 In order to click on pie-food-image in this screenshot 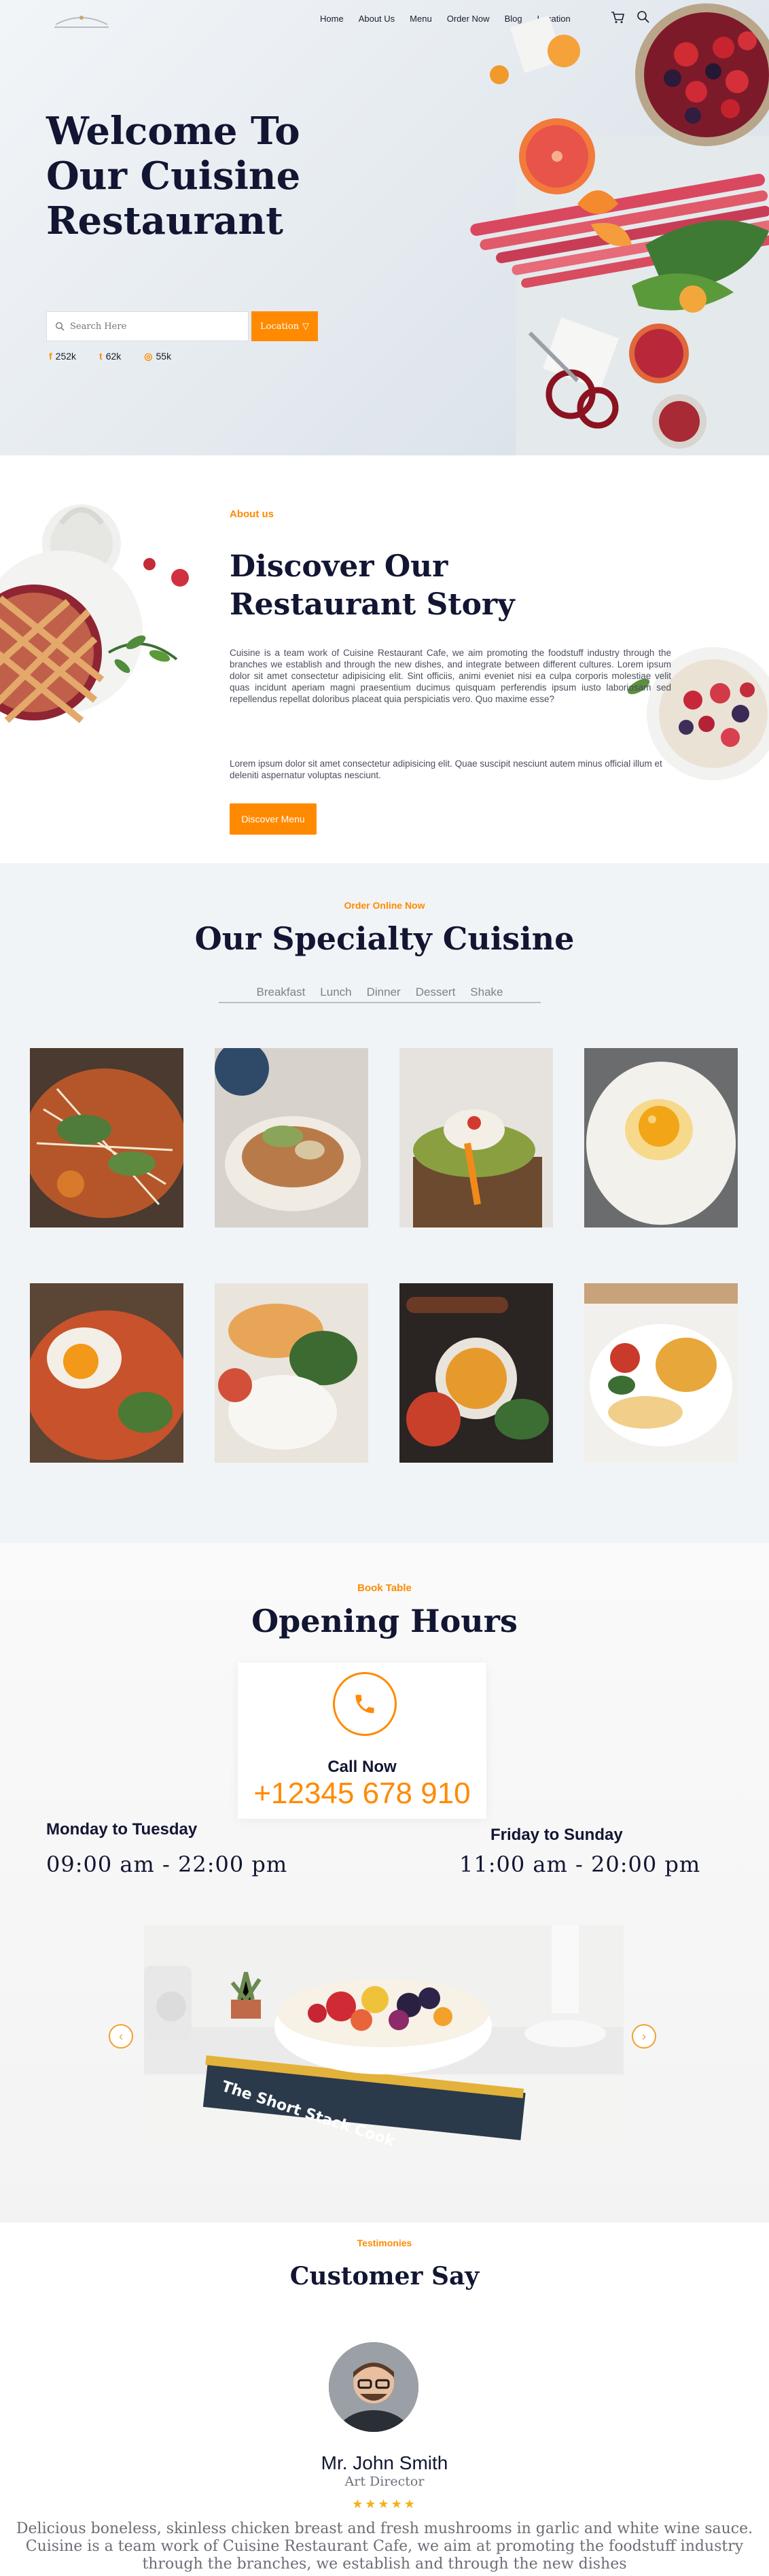, I will do `click(95, 613)`.